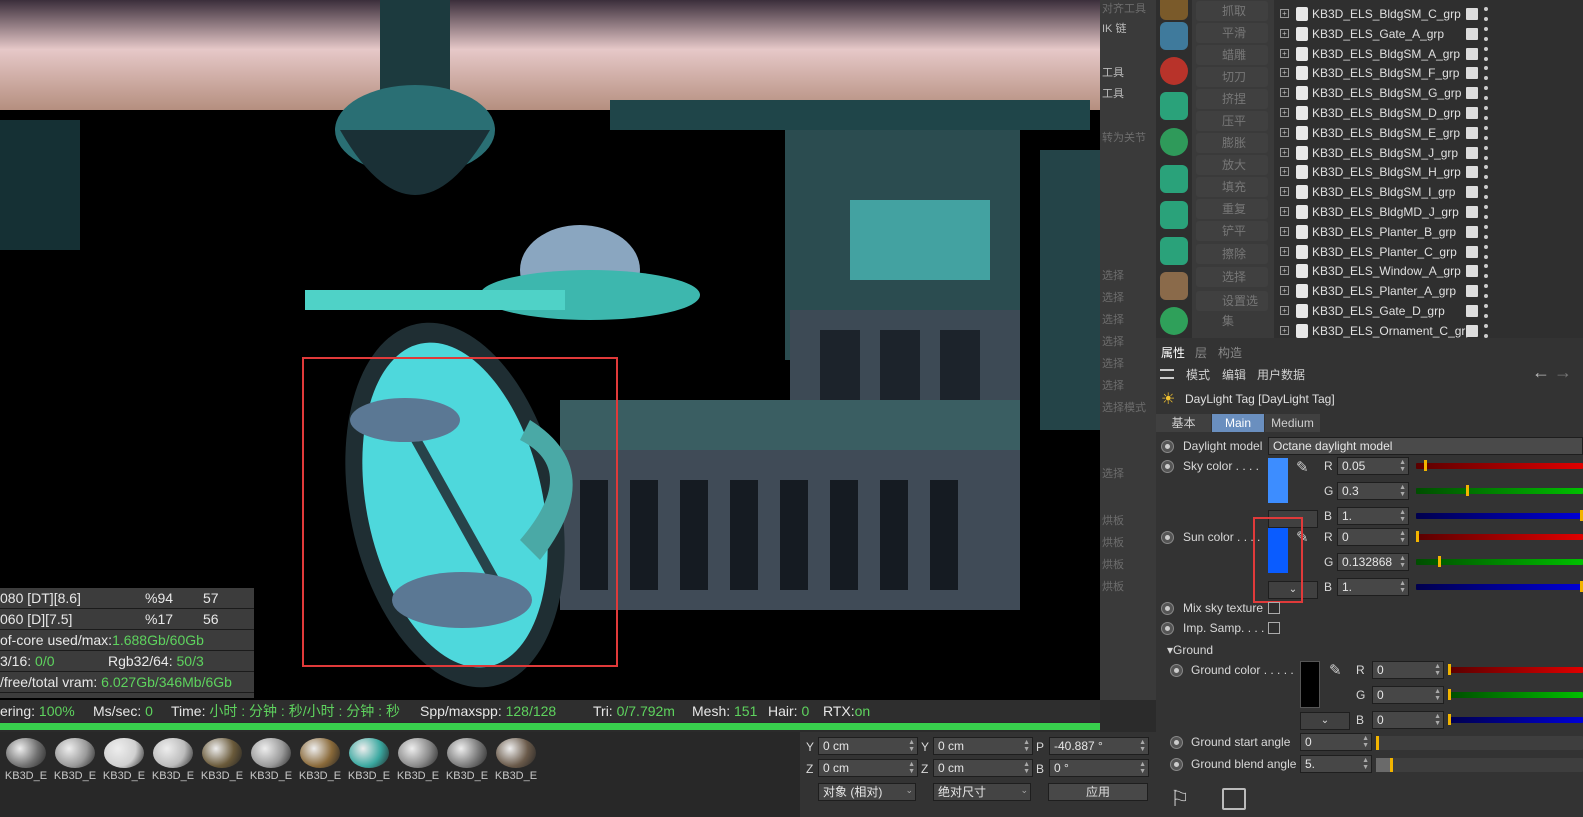 This screenshot has height=817, width=1583. Describe the element at coordinates (1428, 271) in the screenshot. I see `object-row: + KB3D_ELS_Window_A_grp` at that location.